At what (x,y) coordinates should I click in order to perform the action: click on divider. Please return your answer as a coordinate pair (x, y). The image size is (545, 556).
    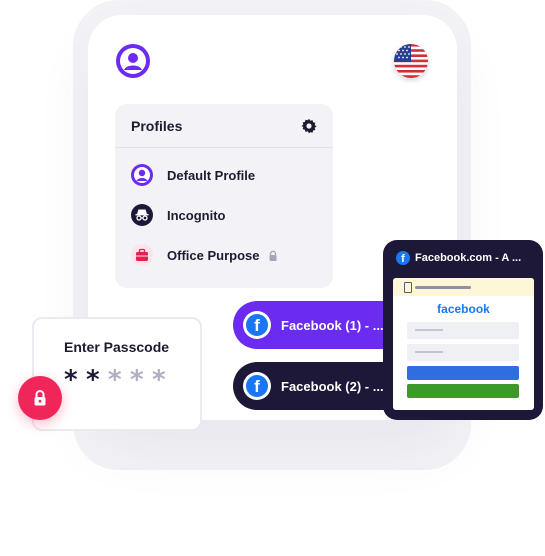
    Looking at the image, I should click on (224, 147).